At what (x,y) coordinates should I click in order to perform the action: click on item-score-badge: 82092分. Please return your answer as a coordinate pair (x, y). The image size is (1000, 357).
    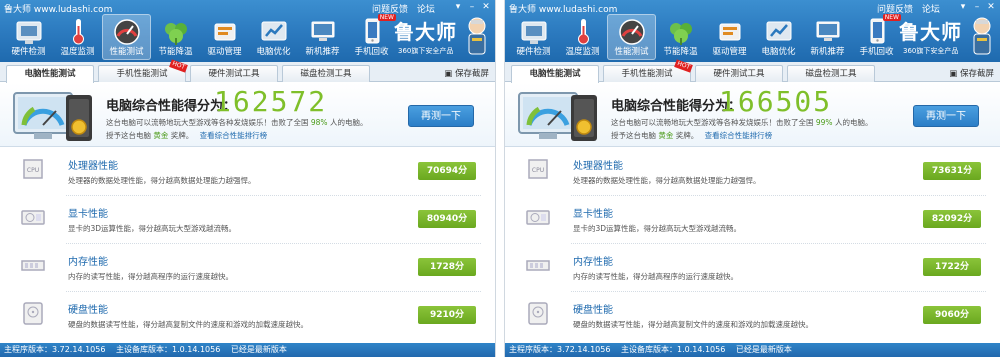
    Looking at the image, I should click on (952, 219).